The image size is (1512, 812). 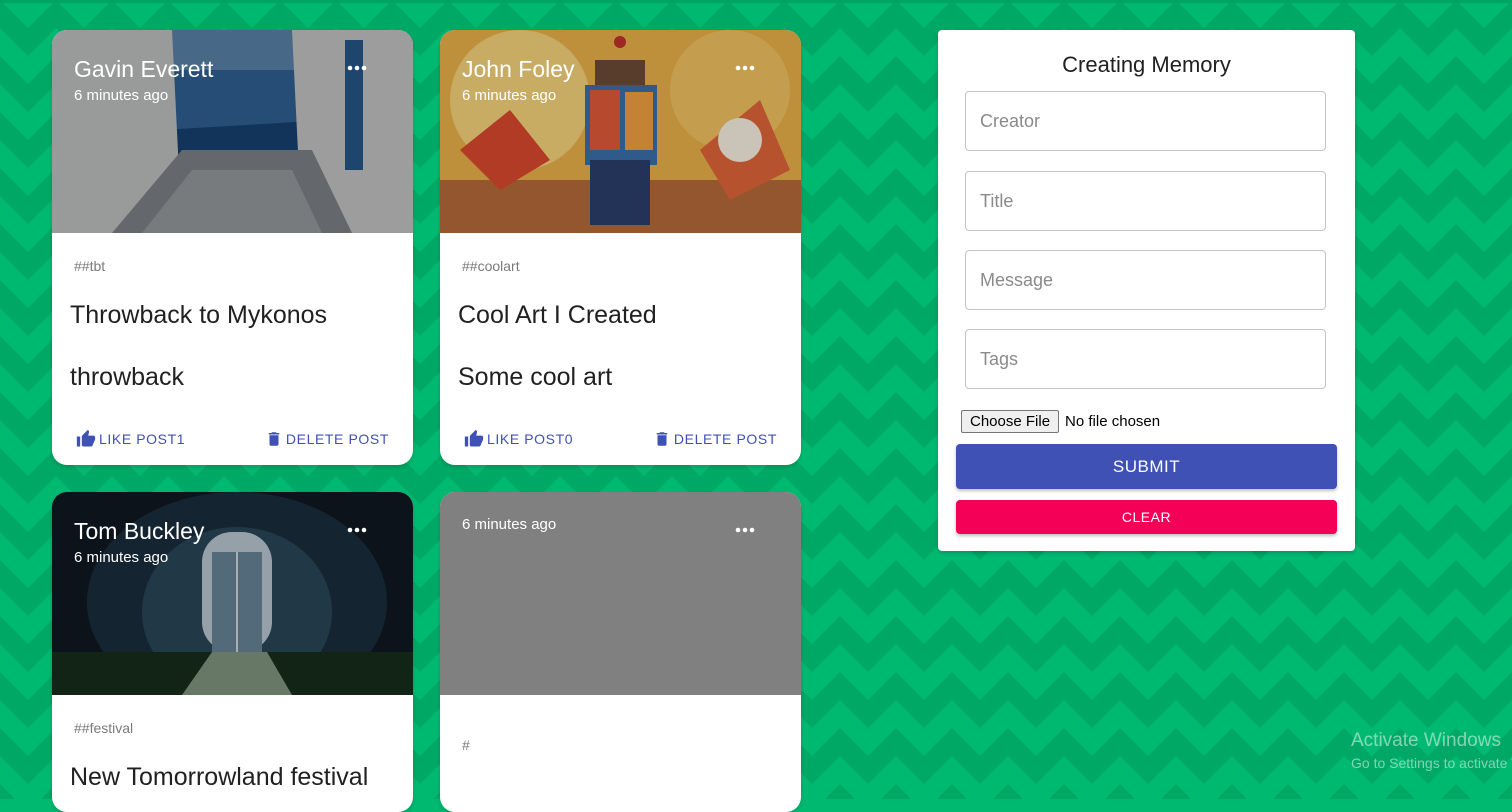 I want to click on post-image: John Foley 6 minutes ago, so click(x=620, y=131).